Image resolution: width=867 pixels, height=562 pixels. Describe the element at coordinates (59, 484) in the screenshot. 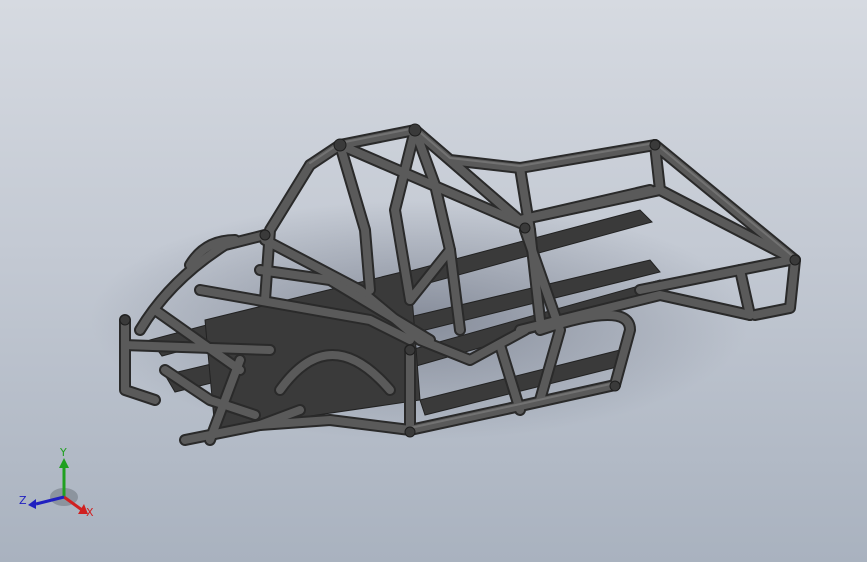

I see `view-orientation-triad: Y X Z` at that location.